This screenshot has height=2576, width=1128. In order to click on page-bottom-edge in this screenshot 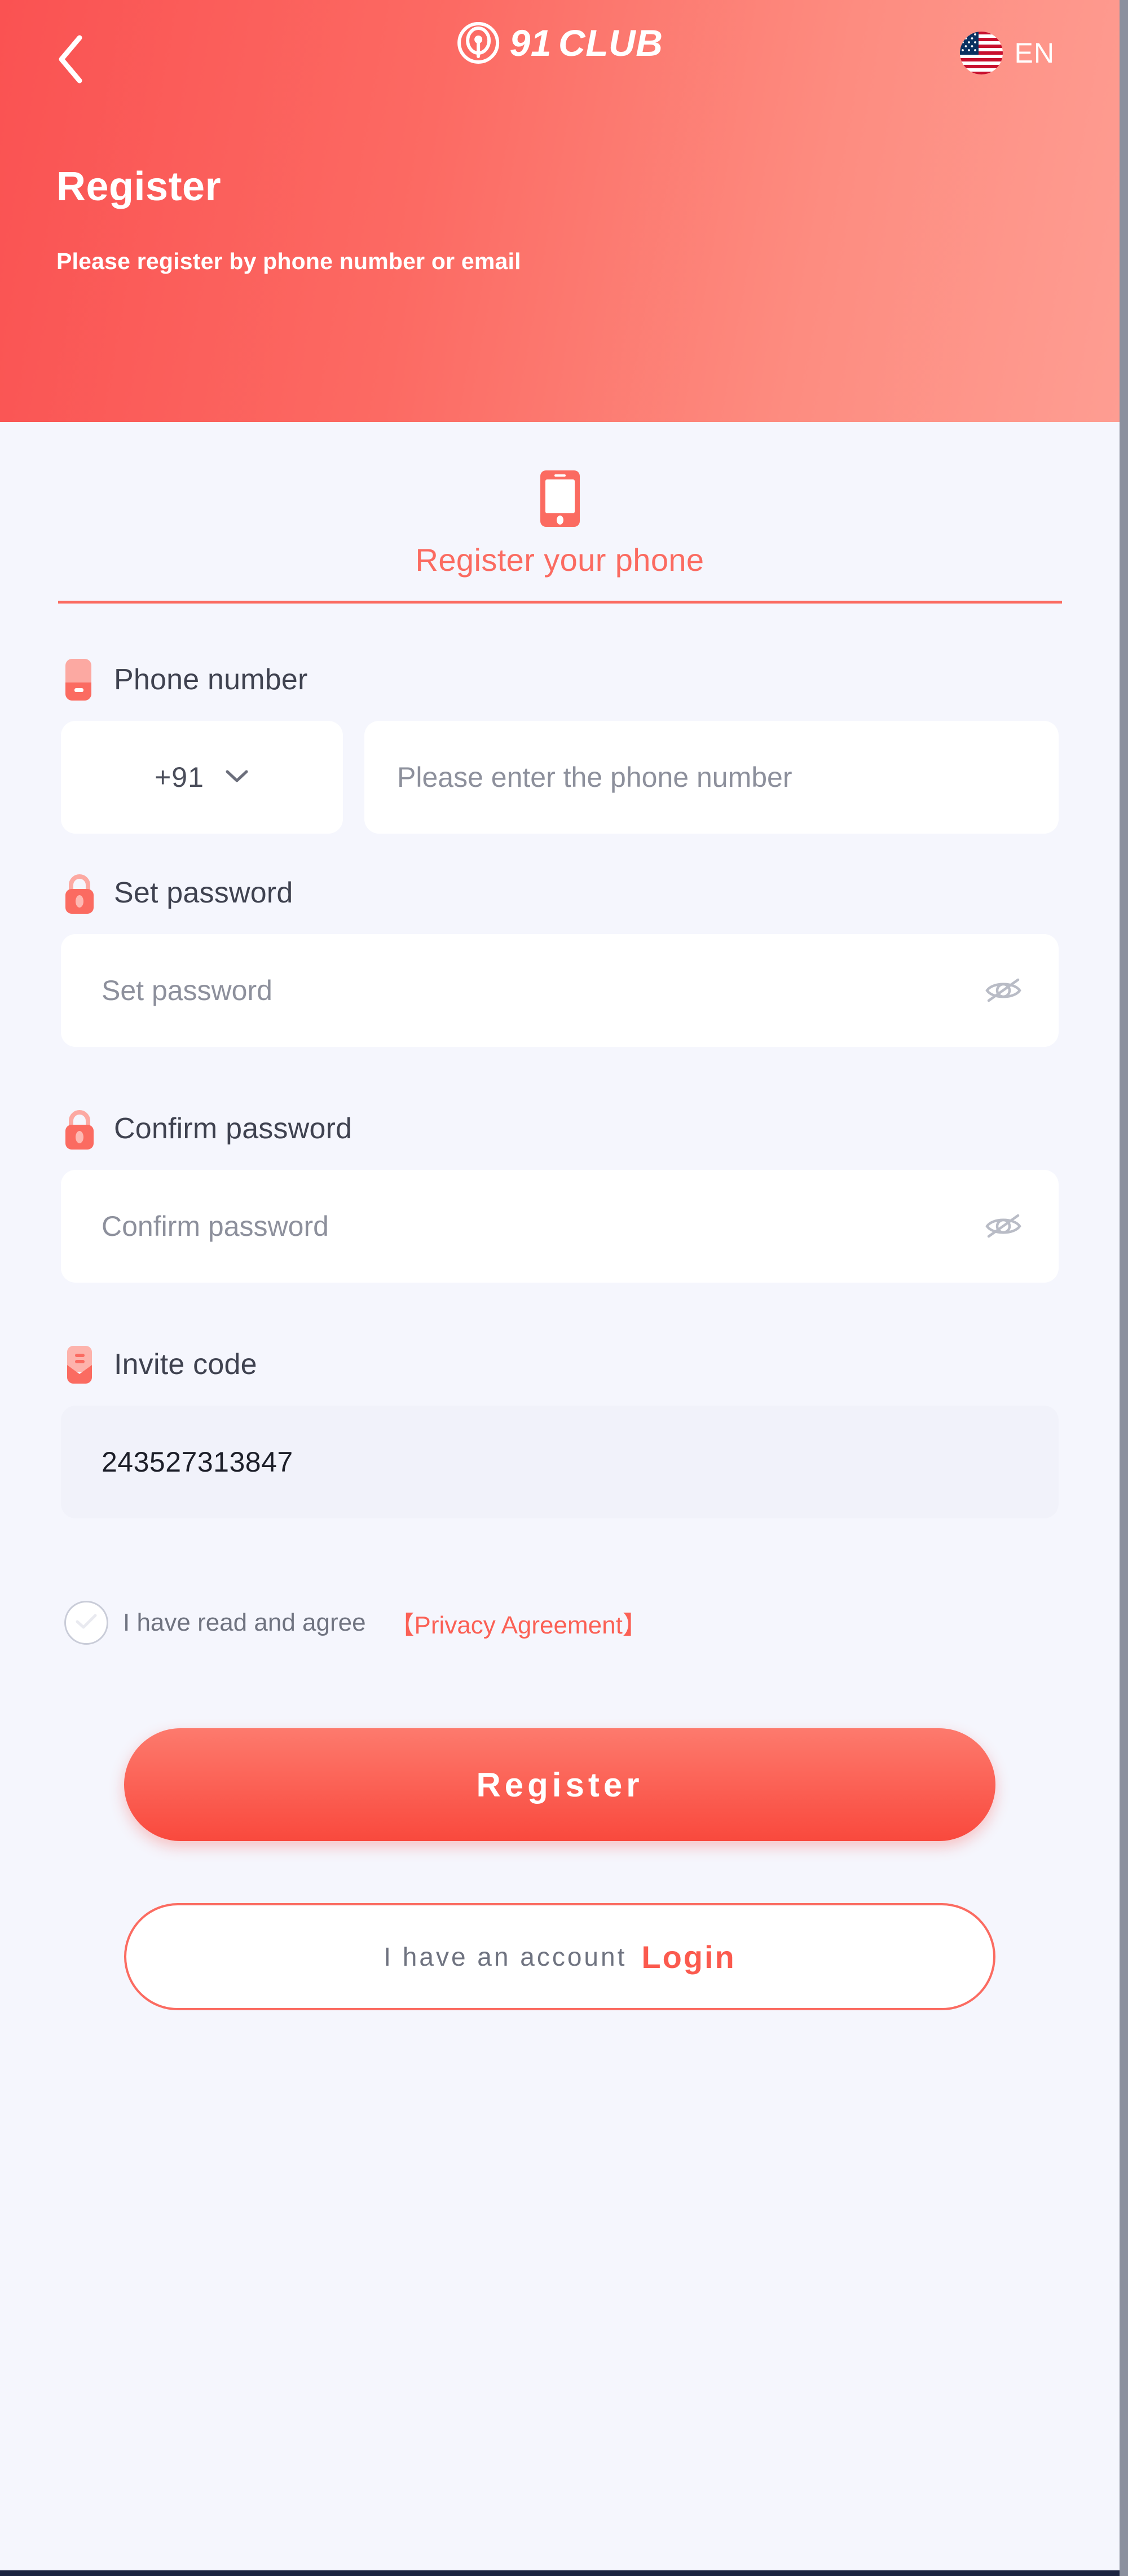, I will do `click(560, 2573)`.